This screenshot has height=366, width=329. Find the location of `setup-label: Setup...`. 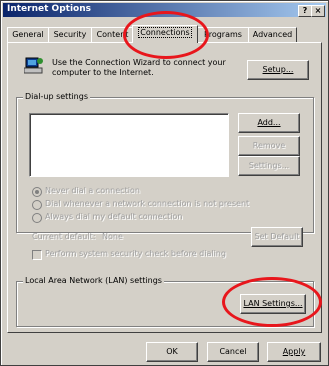

setup-label: Setup... is located at coordinates (278, 69).